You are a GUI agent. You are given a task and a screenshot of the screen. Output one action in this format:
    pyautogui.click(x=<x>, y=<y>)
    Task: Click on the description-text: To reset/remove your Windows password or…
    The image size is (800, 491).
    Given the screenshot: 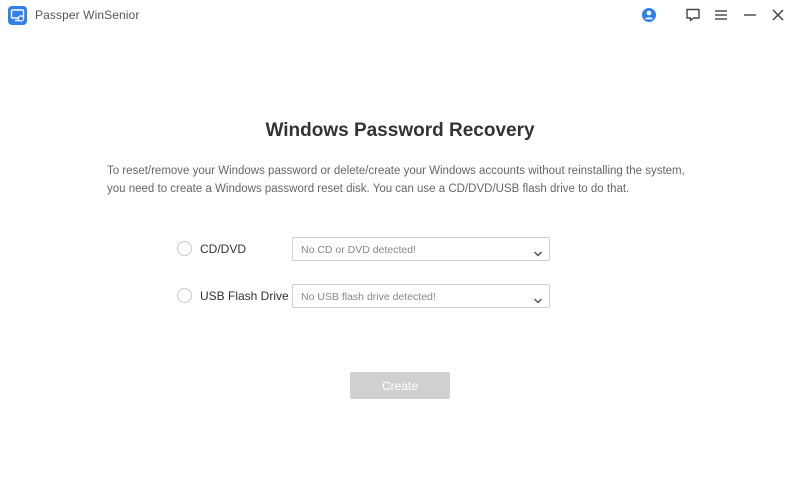 What is the action you would take?
    pyautogui.click(x=407, y=180)
    